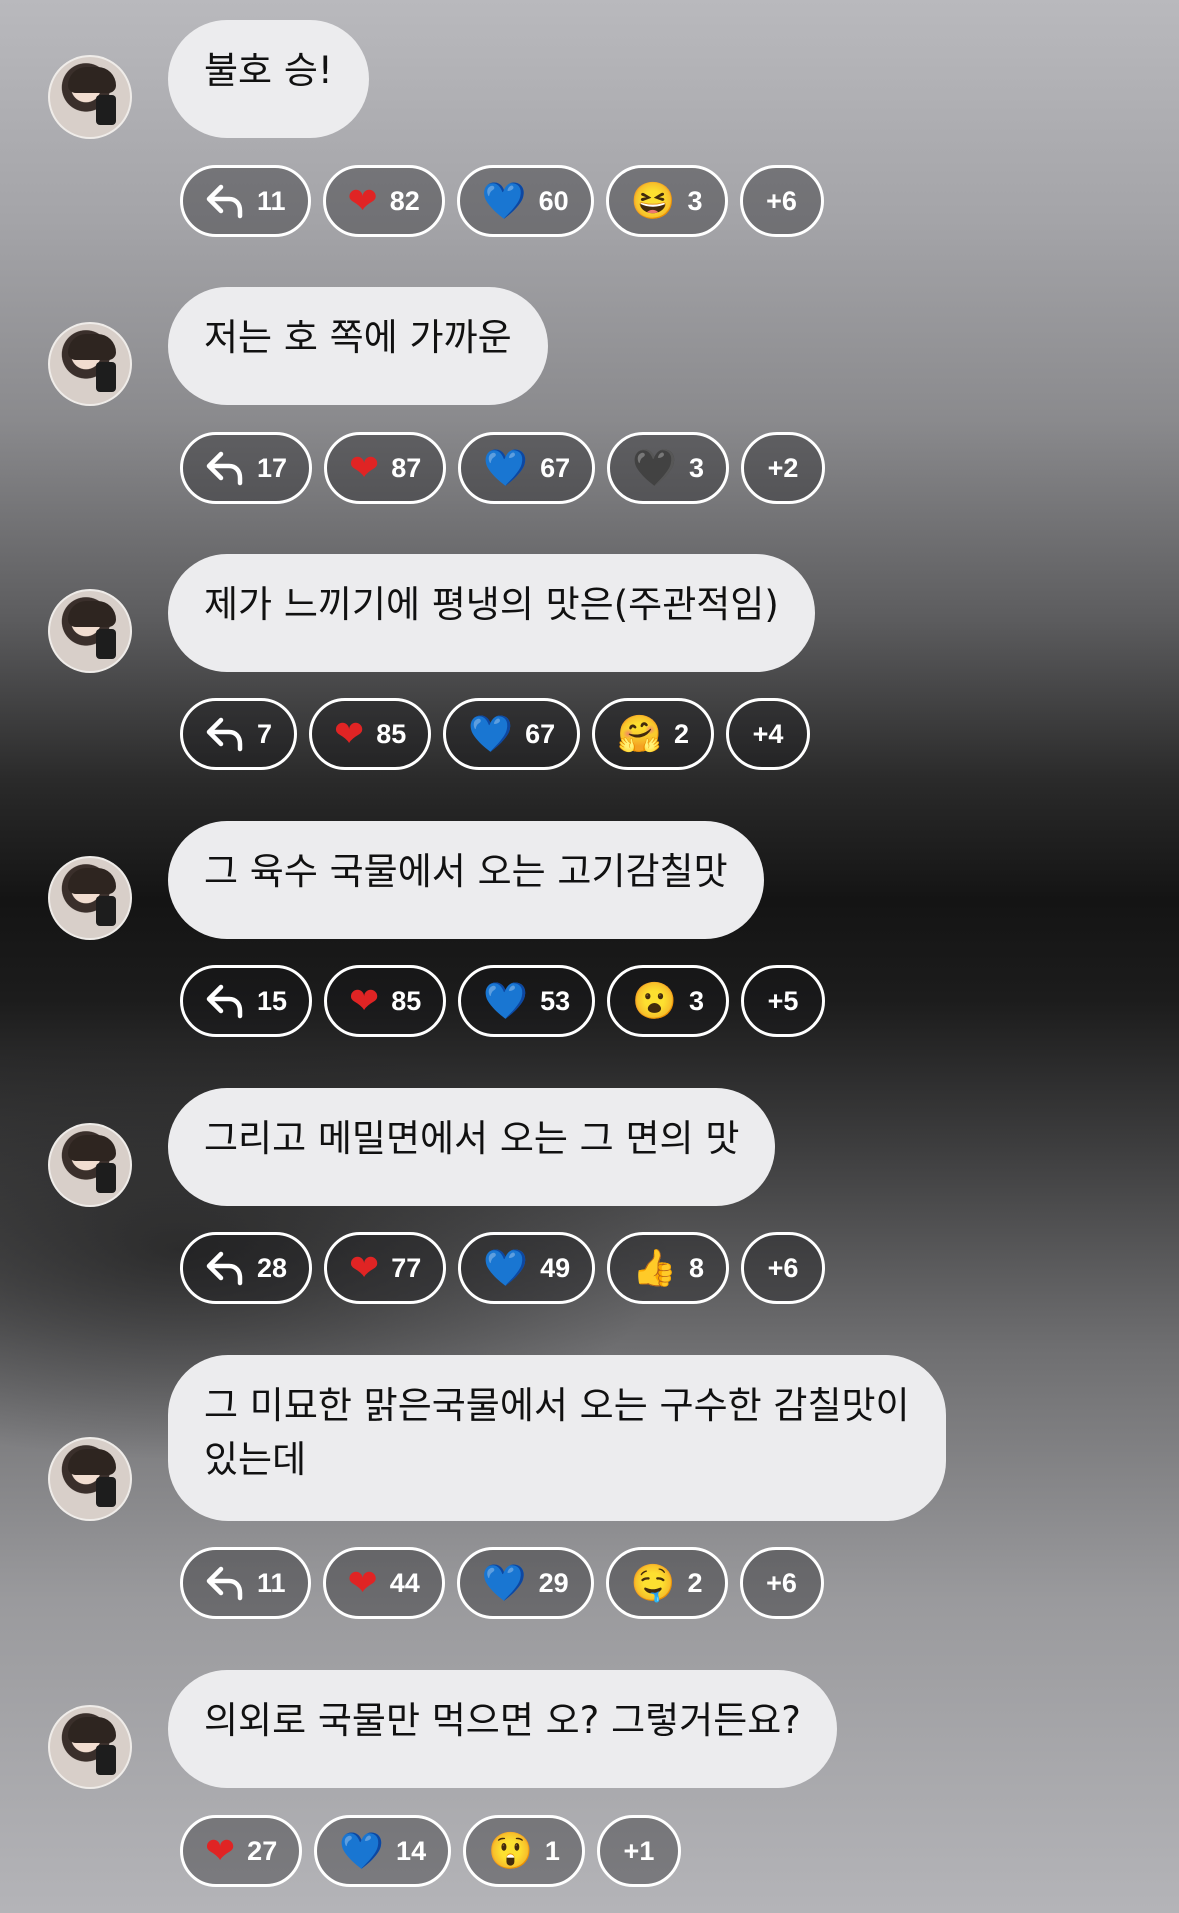 This screenshot has height=1913, width=1179. I want to click on reaction-chip: 💙 14, so click(383, 1851).